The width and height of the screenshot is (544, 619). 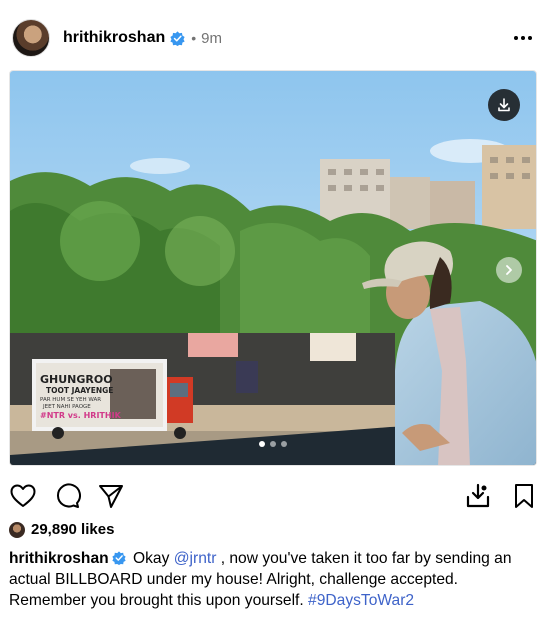 I want to click on download-icon, so click(x=504, y=105).